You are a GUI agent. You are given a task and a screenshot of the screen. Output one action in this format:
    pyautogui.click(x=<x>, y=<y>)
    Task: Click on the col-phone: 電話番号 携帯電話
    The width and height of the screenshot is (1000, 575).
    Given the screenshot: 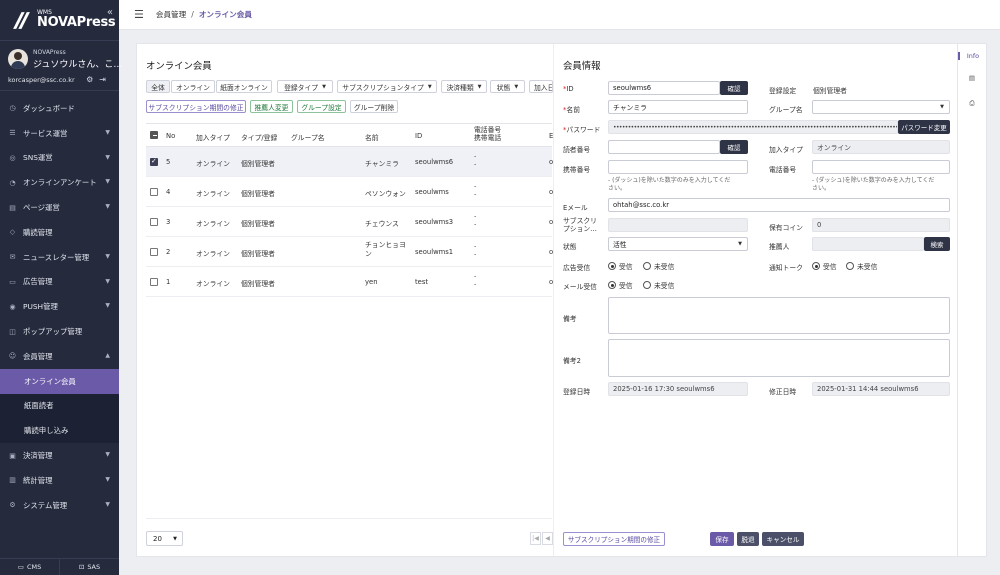 What is the action you would take?
    pyautogui.click(x=488, y=134)
    